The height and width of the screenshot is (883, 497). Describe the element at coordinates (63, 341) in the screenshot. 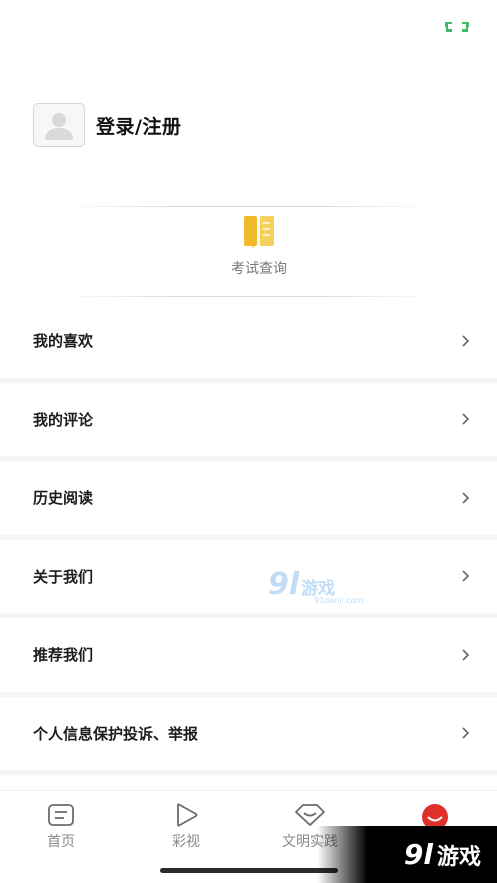

I see `menu-item-label: 我的喜欢` at that location.